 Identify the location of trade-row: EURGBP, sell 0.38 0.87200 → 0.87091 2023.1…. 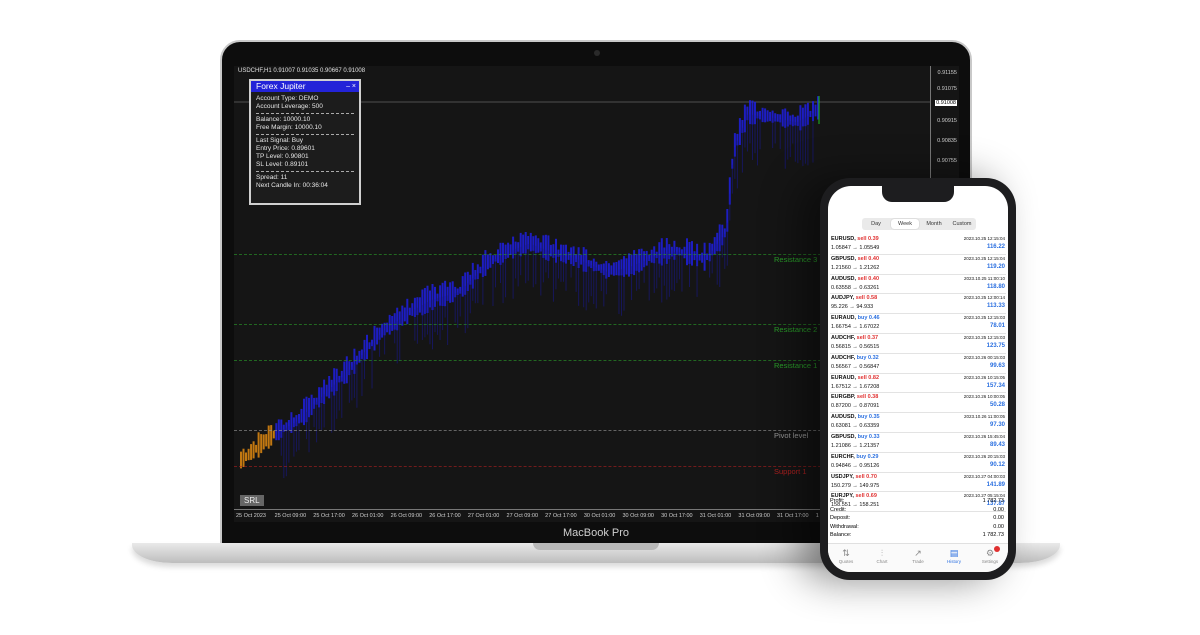
(918, 403).